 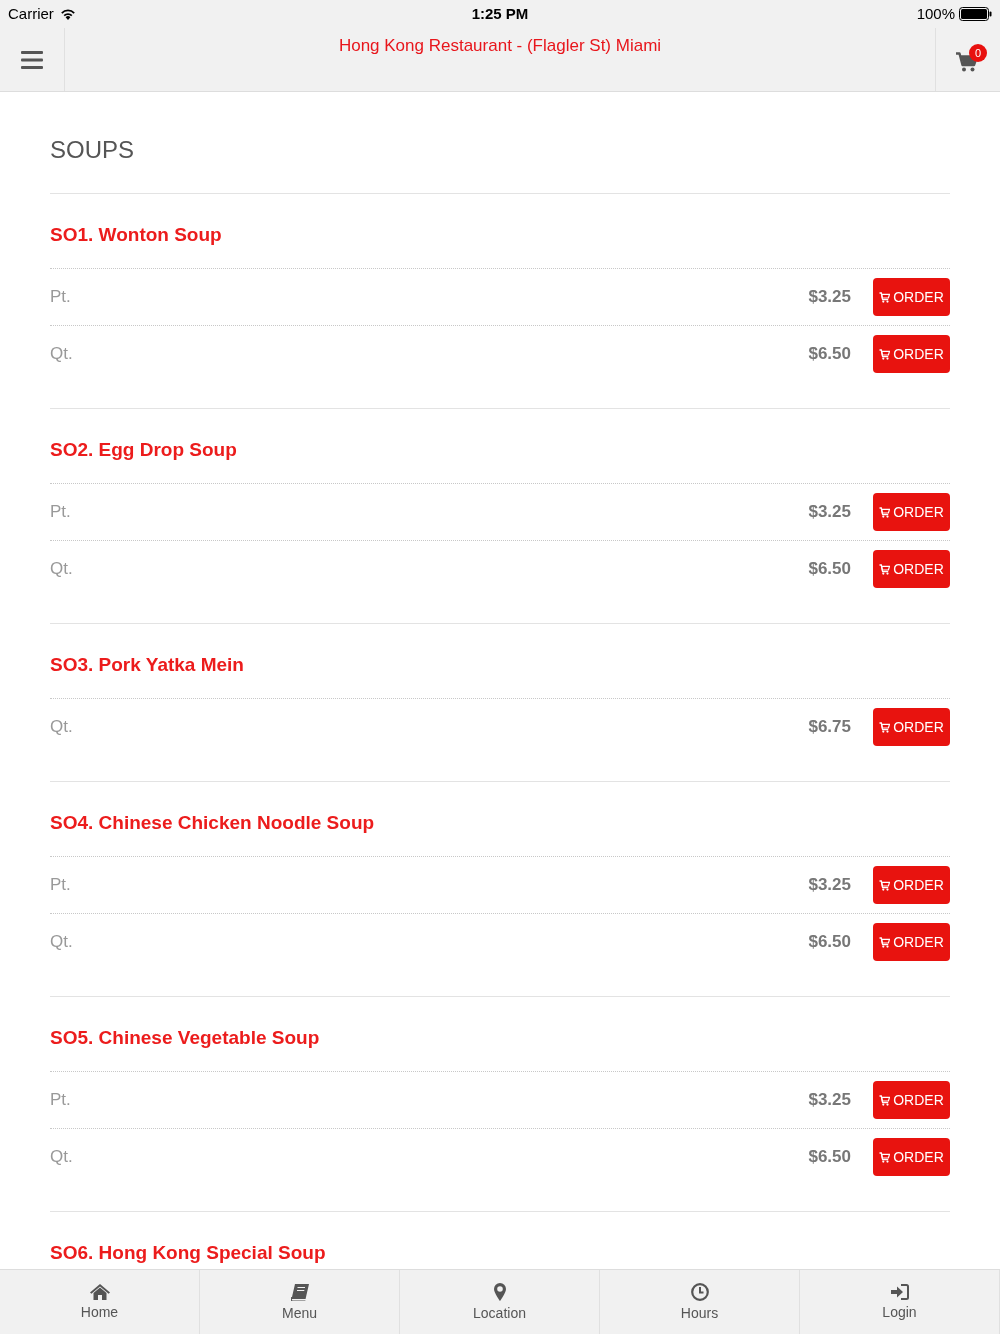 I want to click on carrier-name: Carrier, so click(x=31, y=13).